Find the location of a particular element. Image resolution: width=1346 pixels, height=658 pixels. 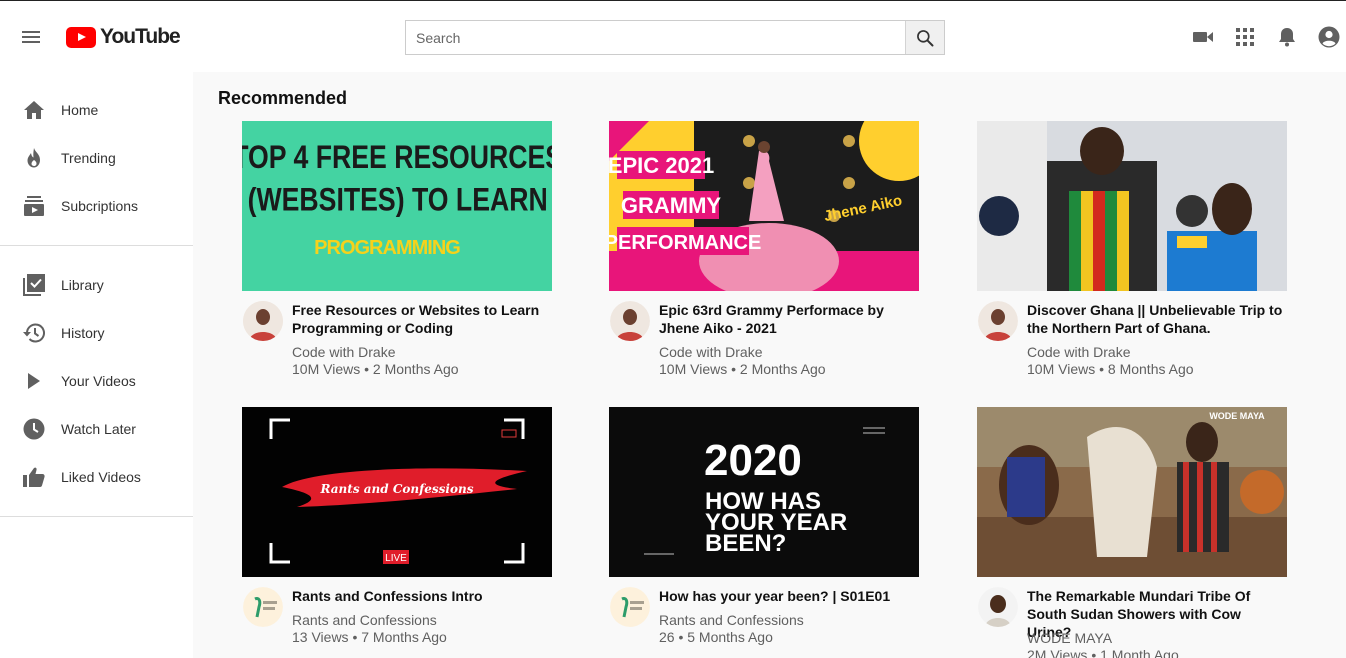

thumbnail-headline: GRAMMY is located at coordinates (671, 205).